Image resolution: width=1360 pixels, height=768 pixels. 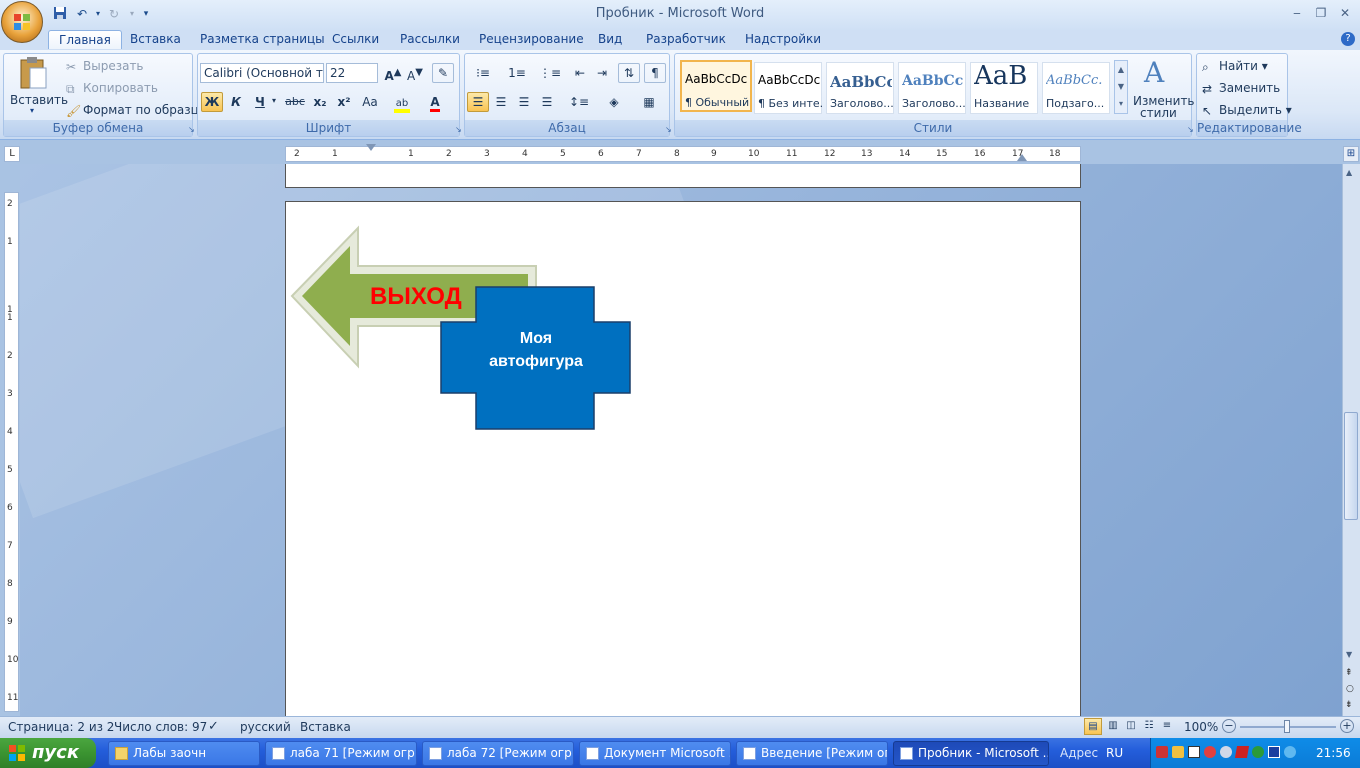 I want to click on grow-font-button: A▲, so click(x=393, y=73).